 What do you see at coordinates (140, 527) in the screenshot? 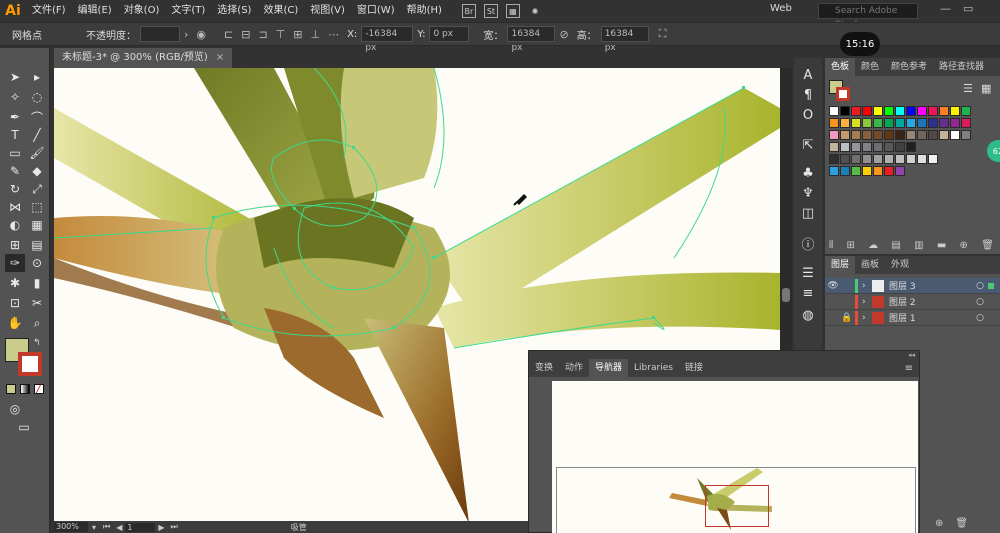
I see `artboard-number-field: 1` at bounding box center [140, 527].